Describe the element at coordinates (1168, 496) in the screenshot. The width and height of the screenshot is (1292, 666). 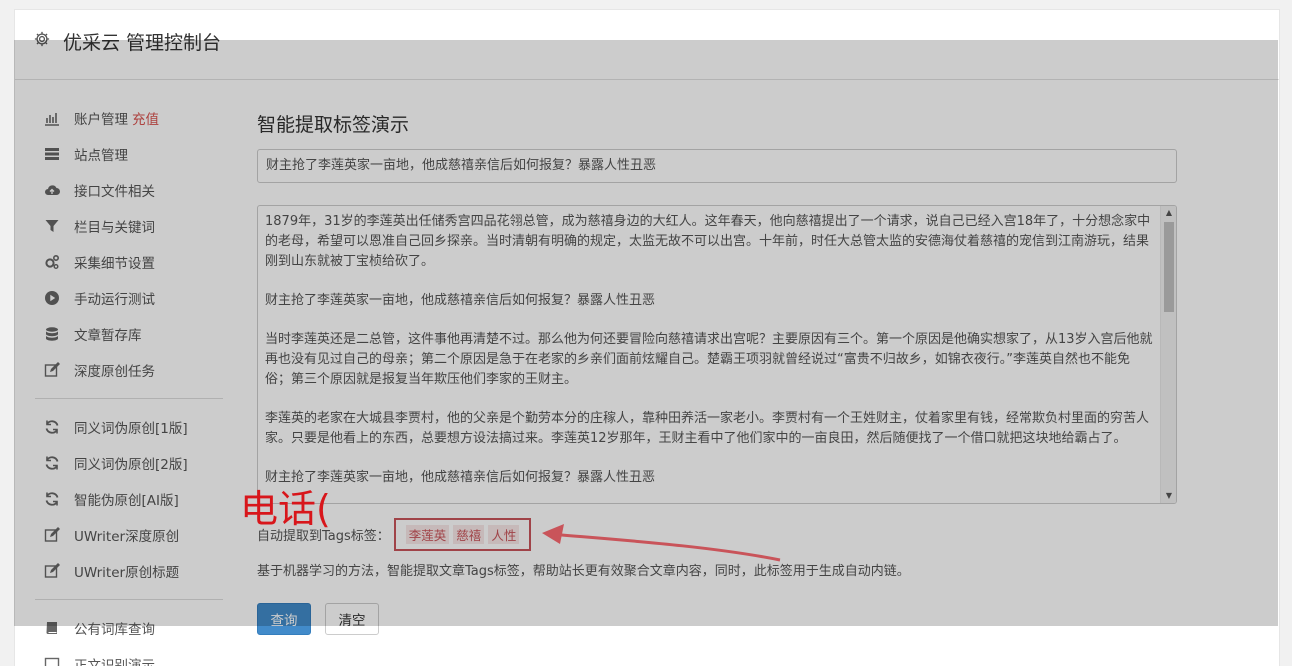
I see `scroll-down-arrow-icon: ▼` at that location.